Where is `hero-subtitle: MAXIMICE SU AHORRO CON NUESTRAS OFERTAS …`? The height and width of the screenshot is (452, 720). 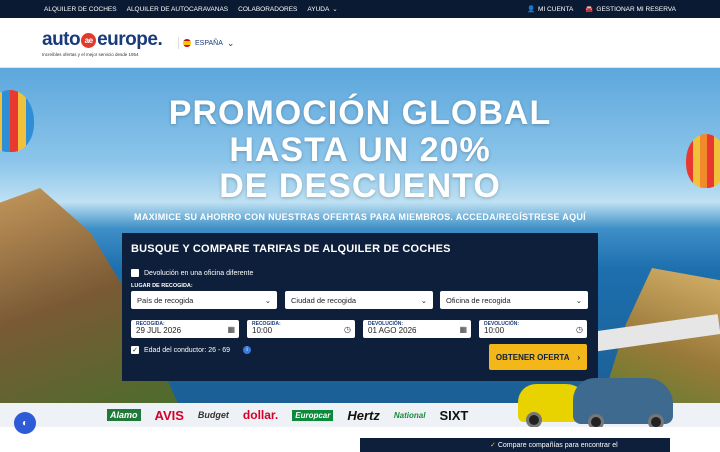
hero-subtitle: MAXIMICE SU AHORRO CON NUESTRAS OFERTAS … is located at coordinates (360, 217).